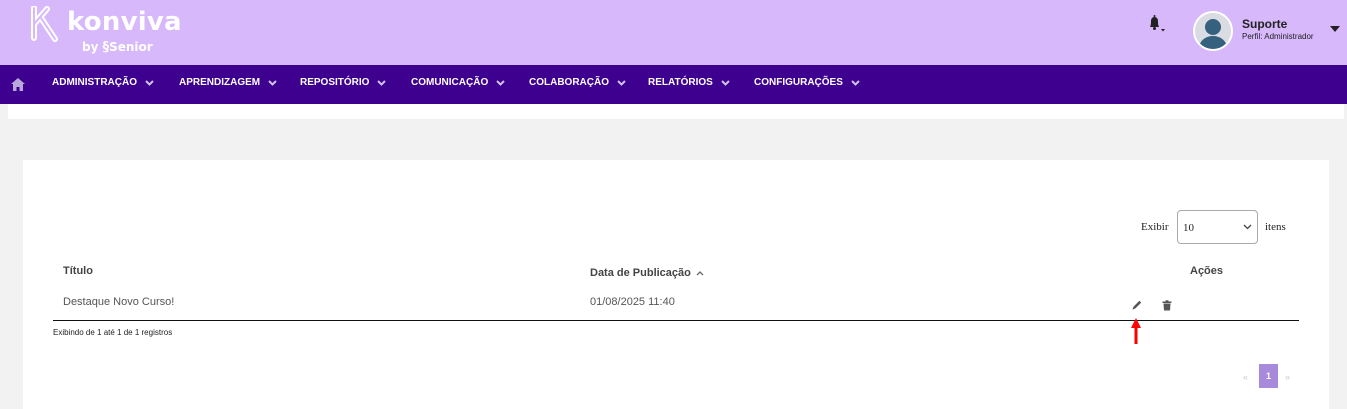 The height and width of the screenshot is (409, 1347). I want to click on edit-button, so click(1137, 304).